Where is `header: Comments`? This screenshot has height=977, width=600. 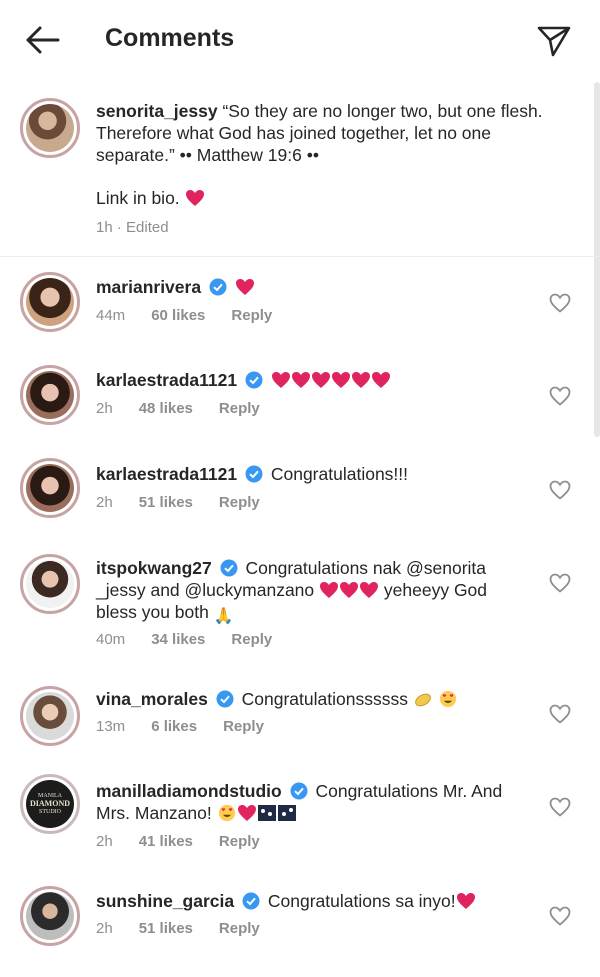
header: Comments is located at coordinates (300, 40).